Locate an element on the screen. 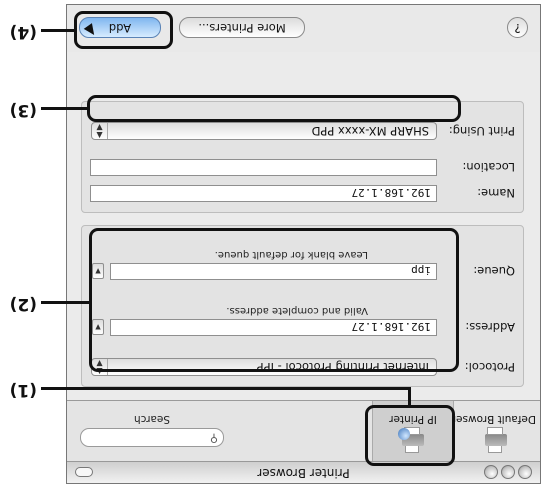  search-label: Search is located at coordinates (152, 419).